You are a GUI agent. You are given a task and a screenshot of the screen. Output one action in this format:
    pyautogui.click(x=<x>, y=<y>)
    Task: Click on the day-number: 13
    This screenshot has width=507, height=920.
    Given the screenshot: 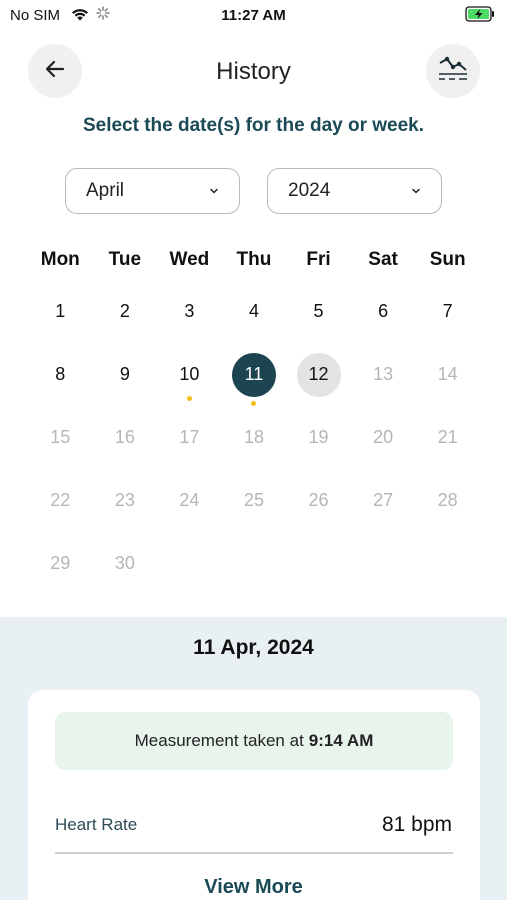 What is the action you would take?
    pyautogui.click(x=383, y=374)
    